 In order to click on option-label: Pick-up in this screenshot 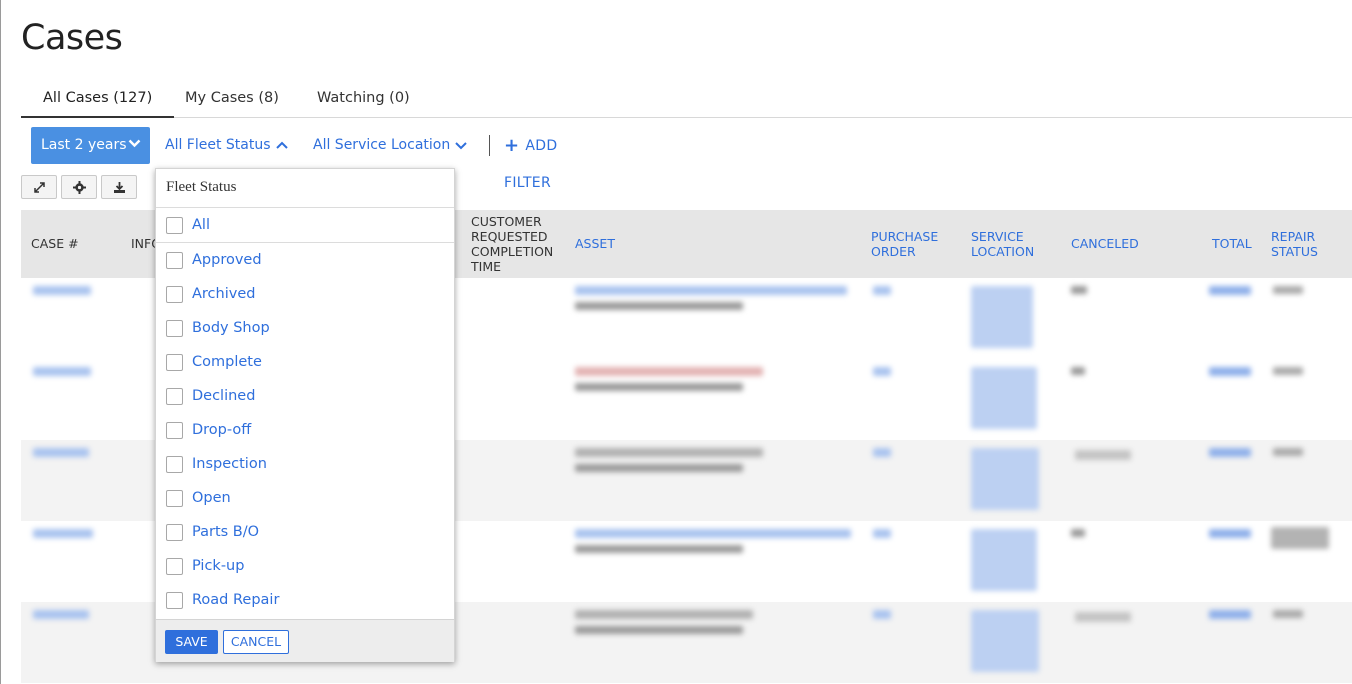, I will do `click(218, 566)`.